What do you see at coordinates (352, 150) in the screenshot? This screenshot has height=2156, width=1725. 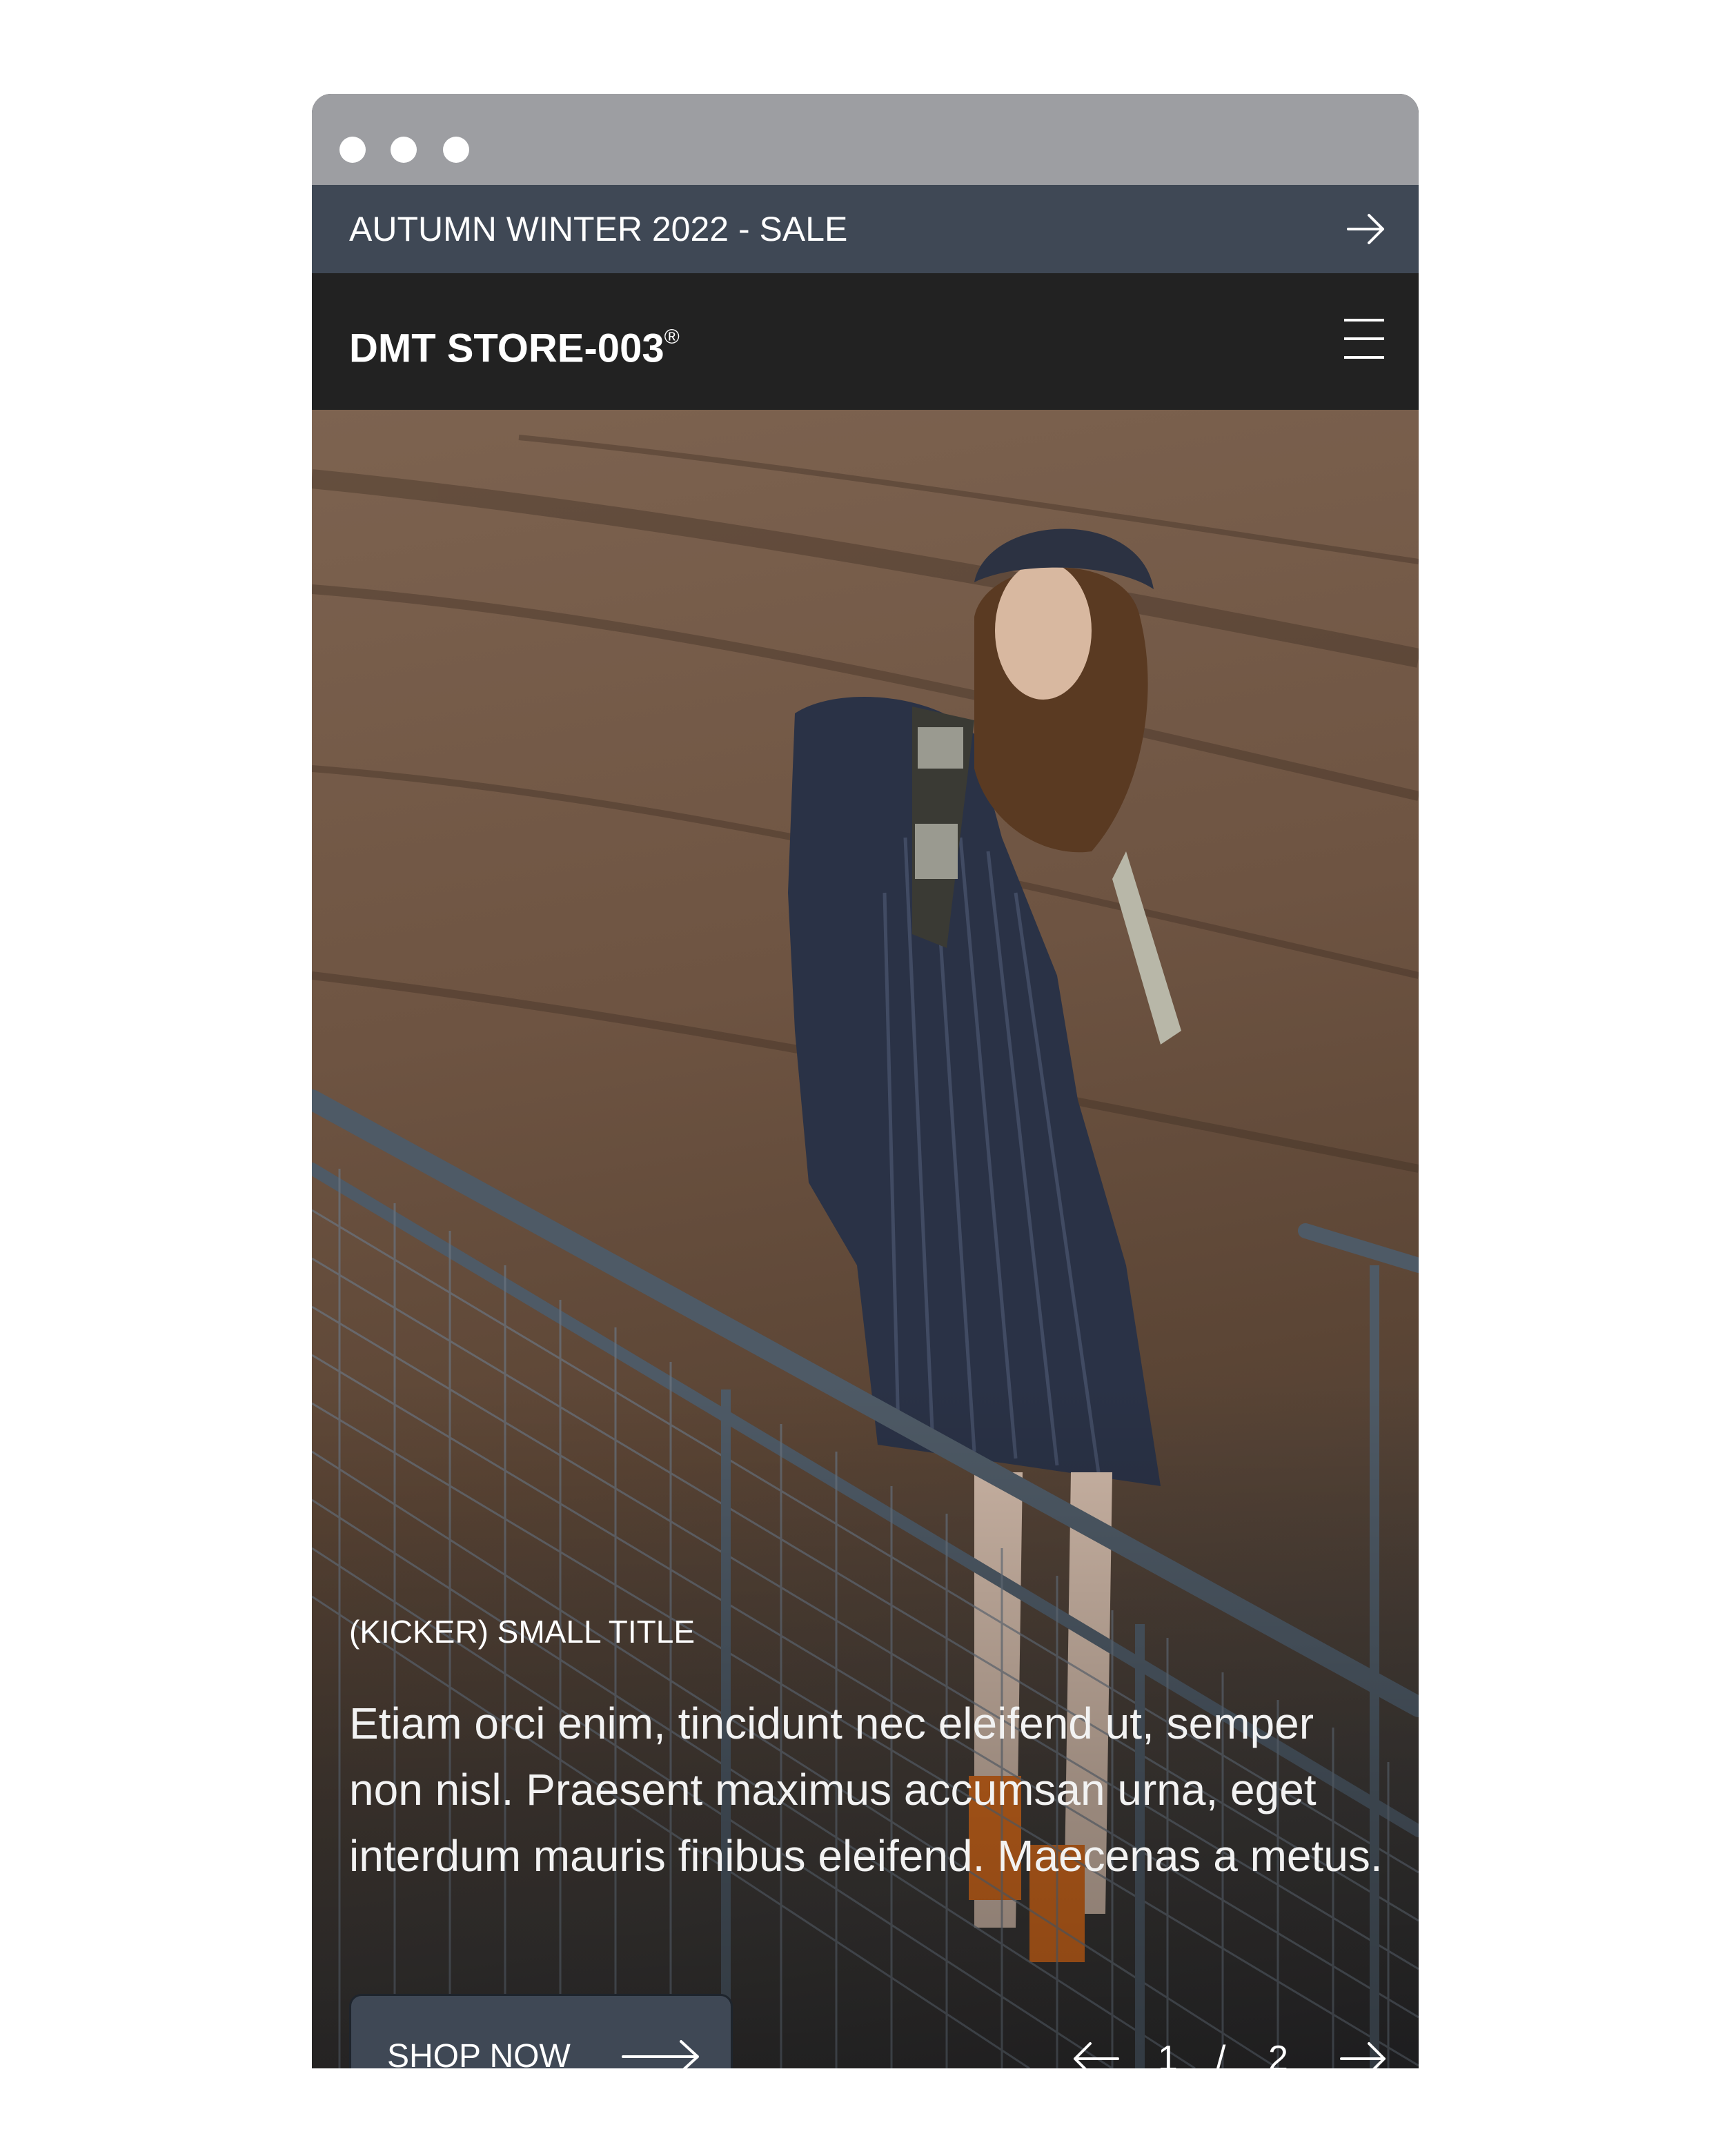 I see `window-close-dot` at bounding box center [352, 150].